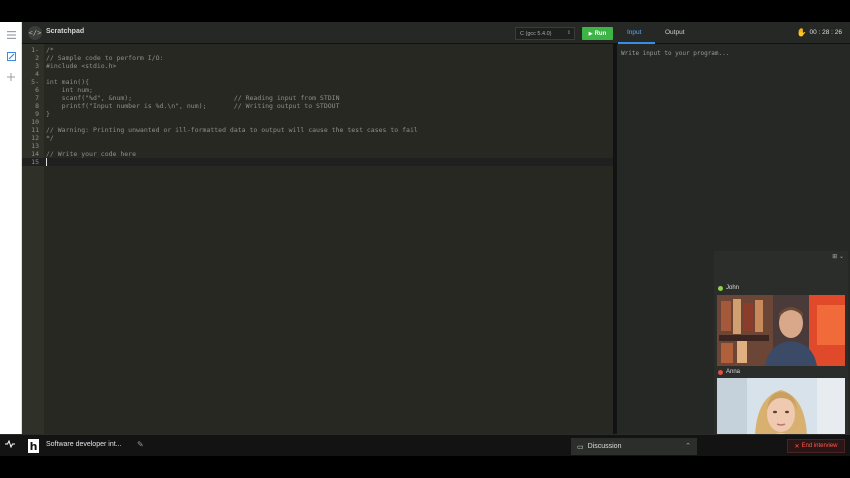 This screenshot has width=850, height=478. What do you see at coordinates (317, 122) in the screenshot?
I see `code-line: 10` at bounding box center [317, 122].